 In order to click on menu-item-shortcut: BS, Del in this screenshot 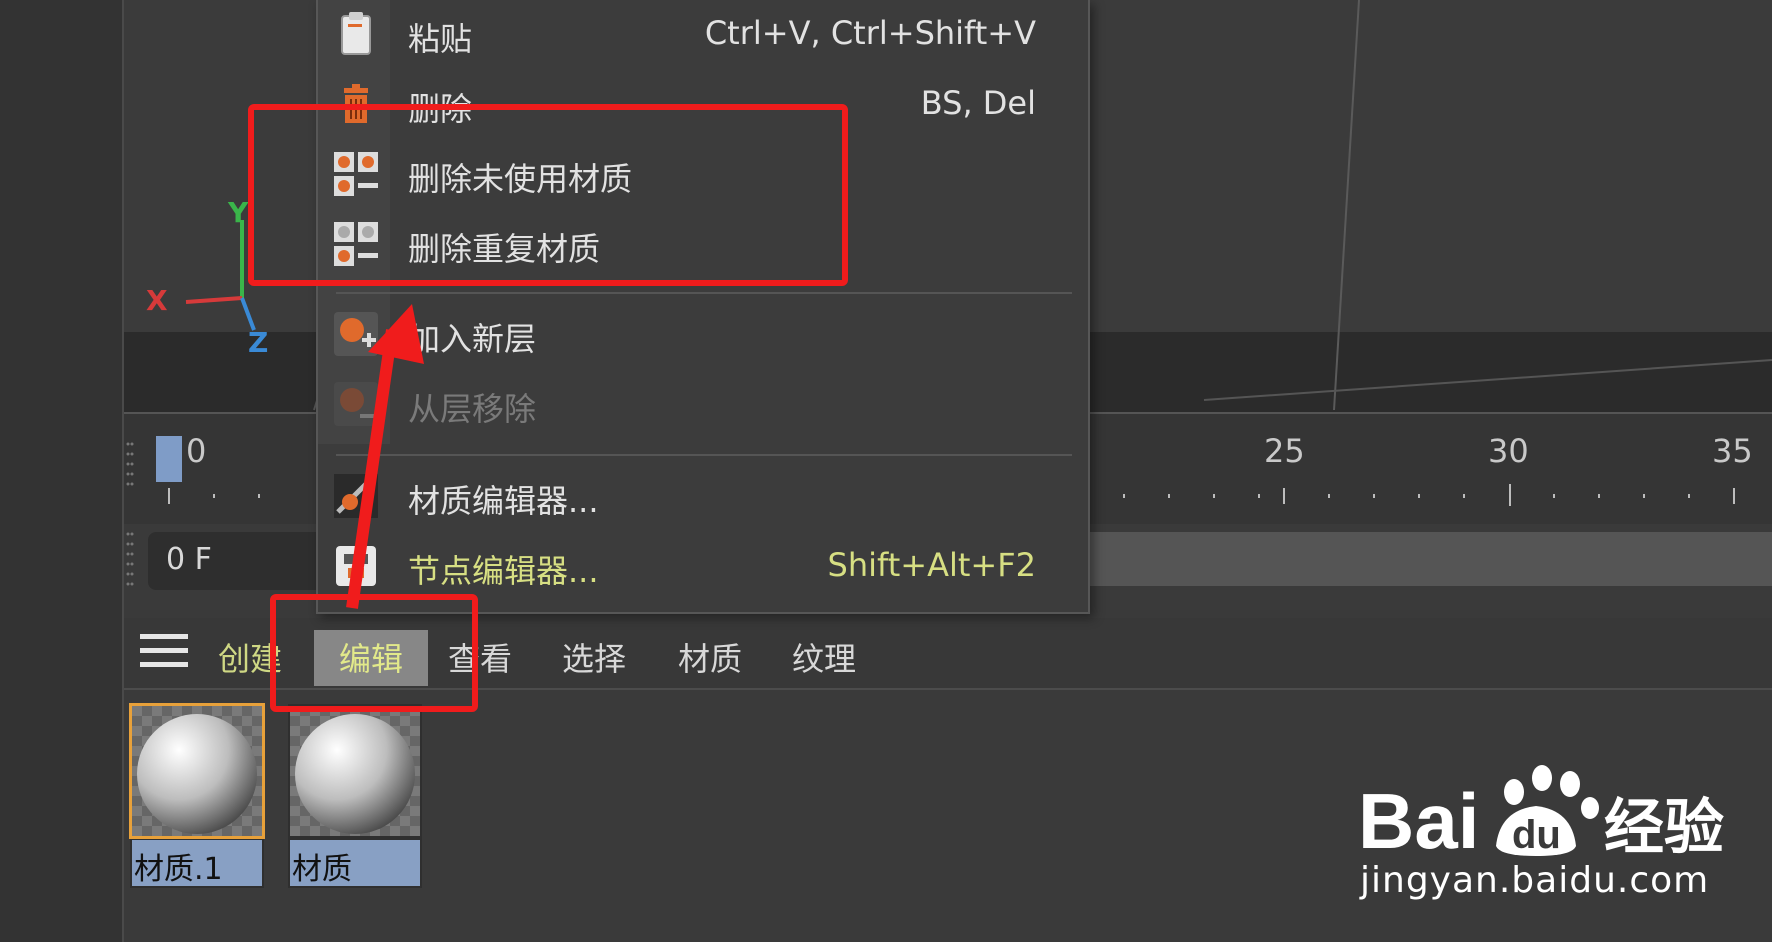, I will do `click(978, 103)`.